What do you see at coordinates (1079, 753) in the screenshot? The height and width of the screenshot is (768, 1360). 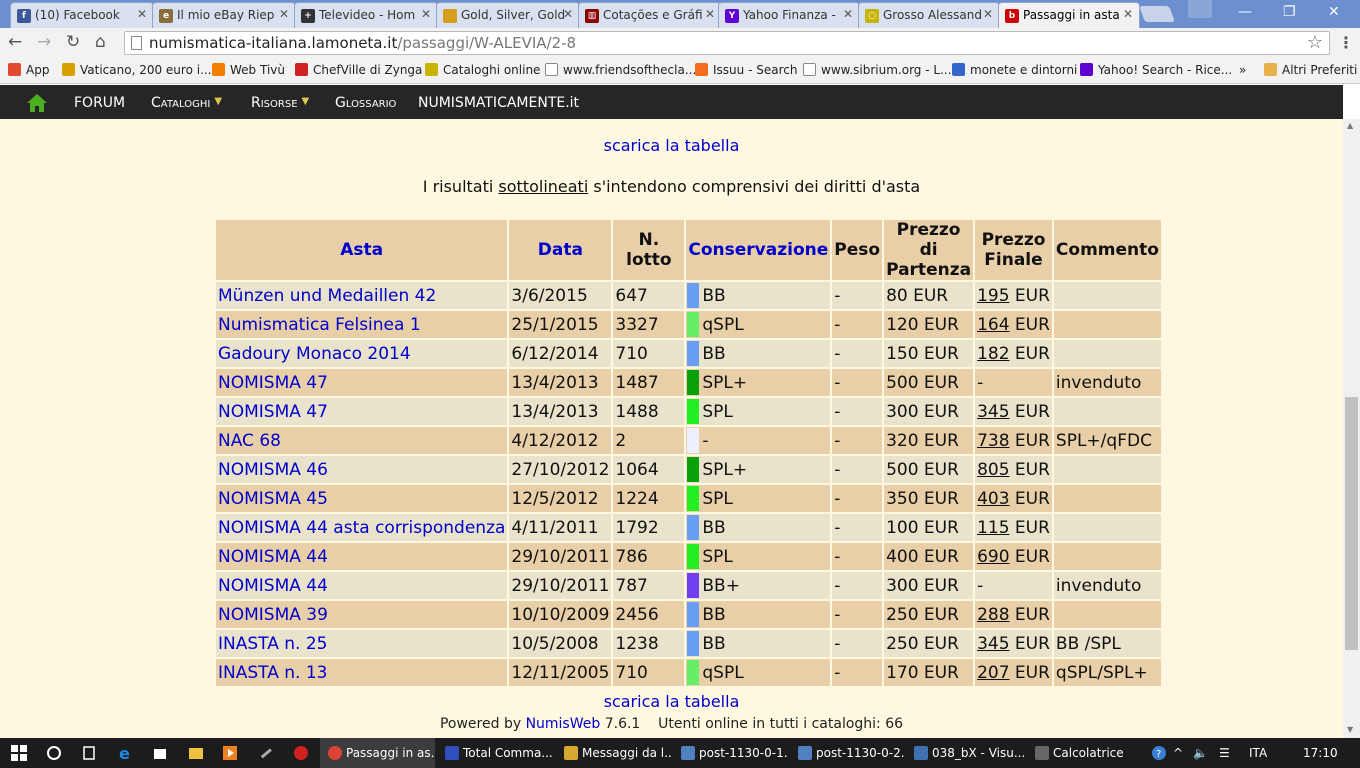 I see `taskbar-item: Calcolatrice` at bounding box center [1079, 753].